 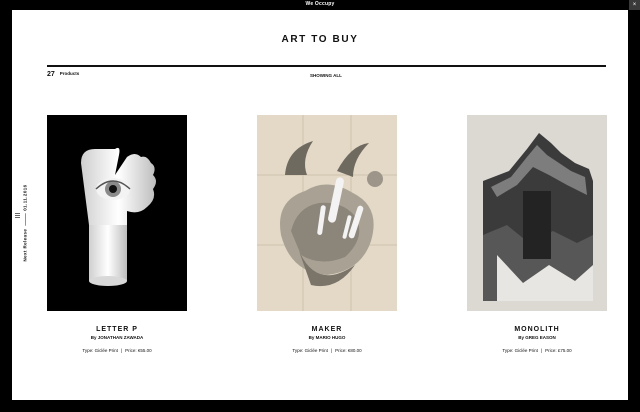 I want to click on product-name: MAKER, so click(x=327, y=329).